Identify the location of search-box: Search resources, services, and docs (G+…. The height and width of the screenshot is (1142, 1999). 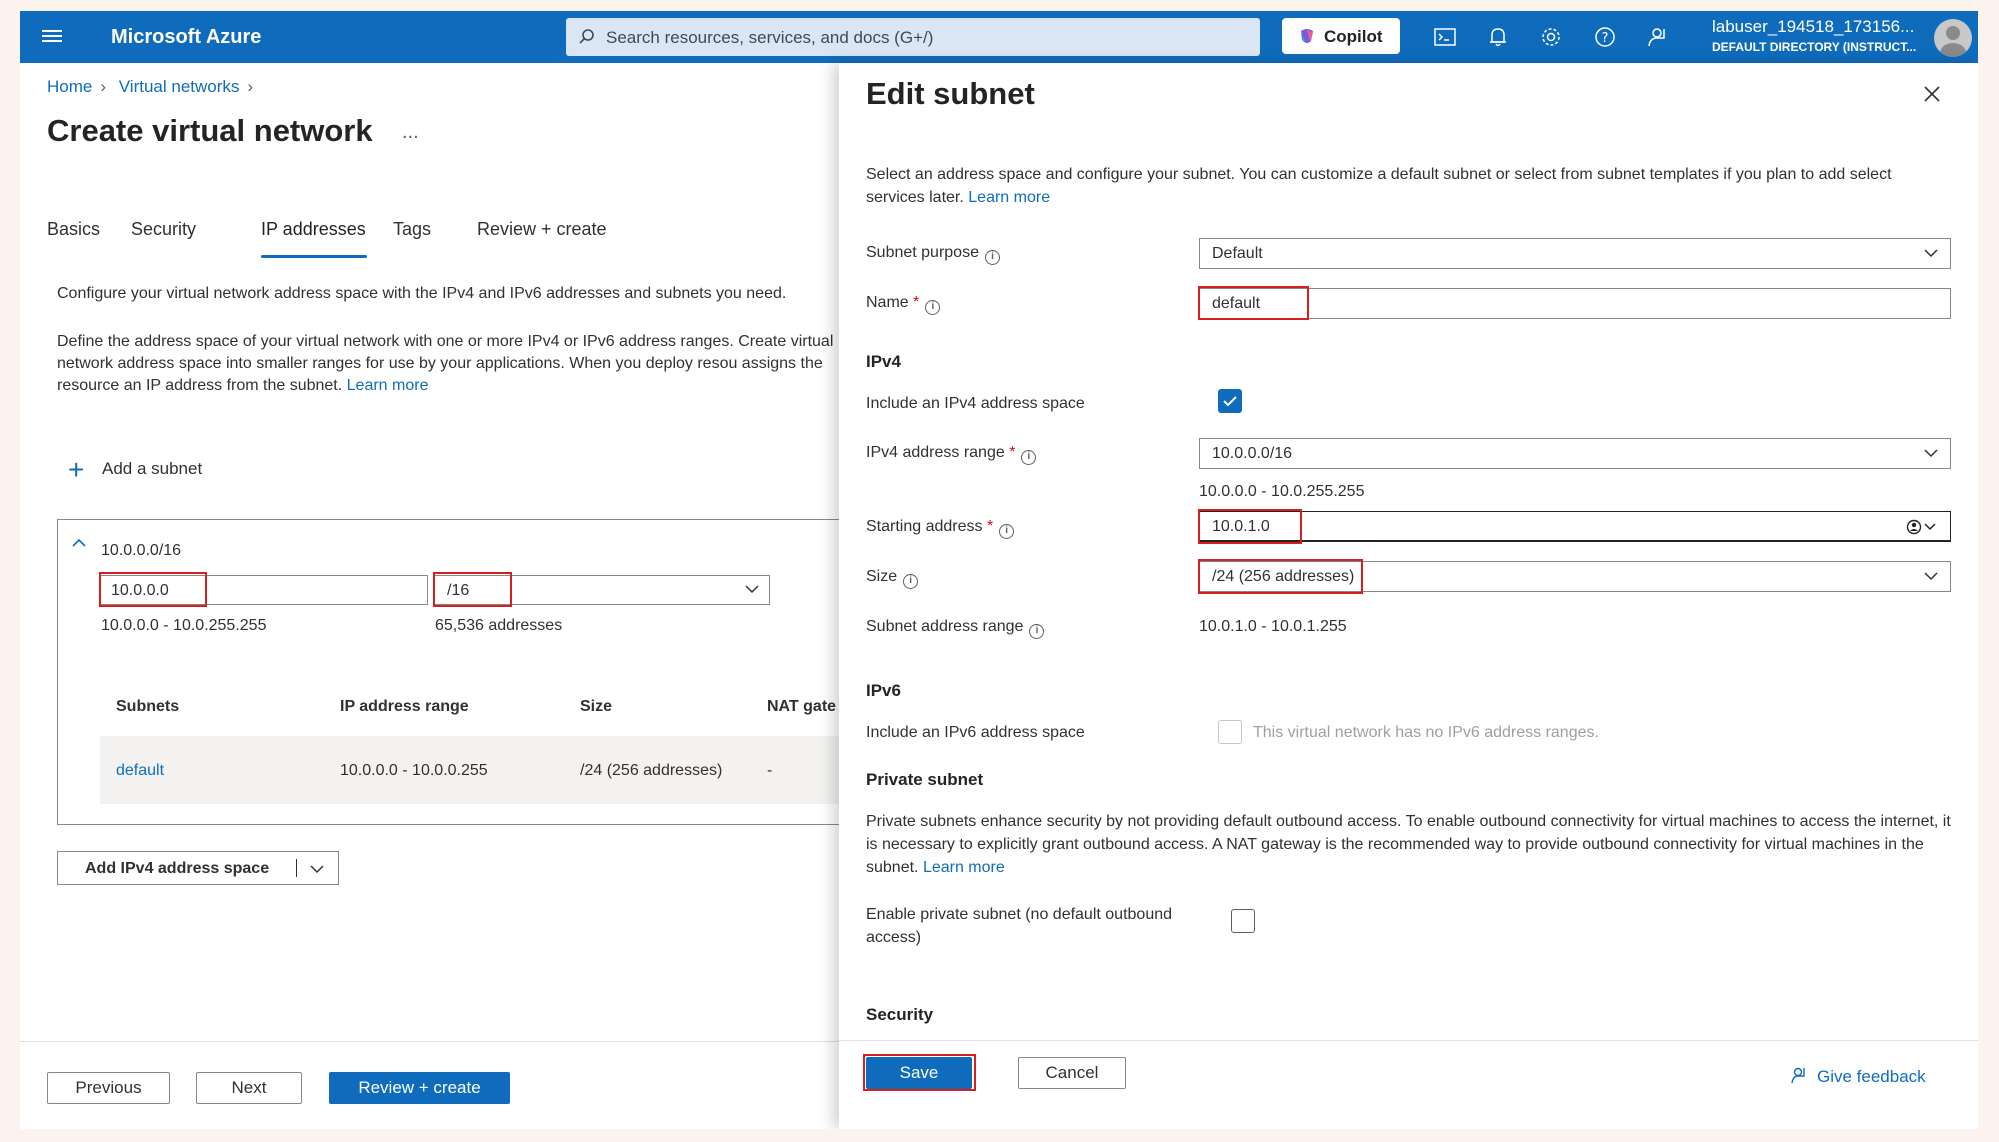
(913, 37).